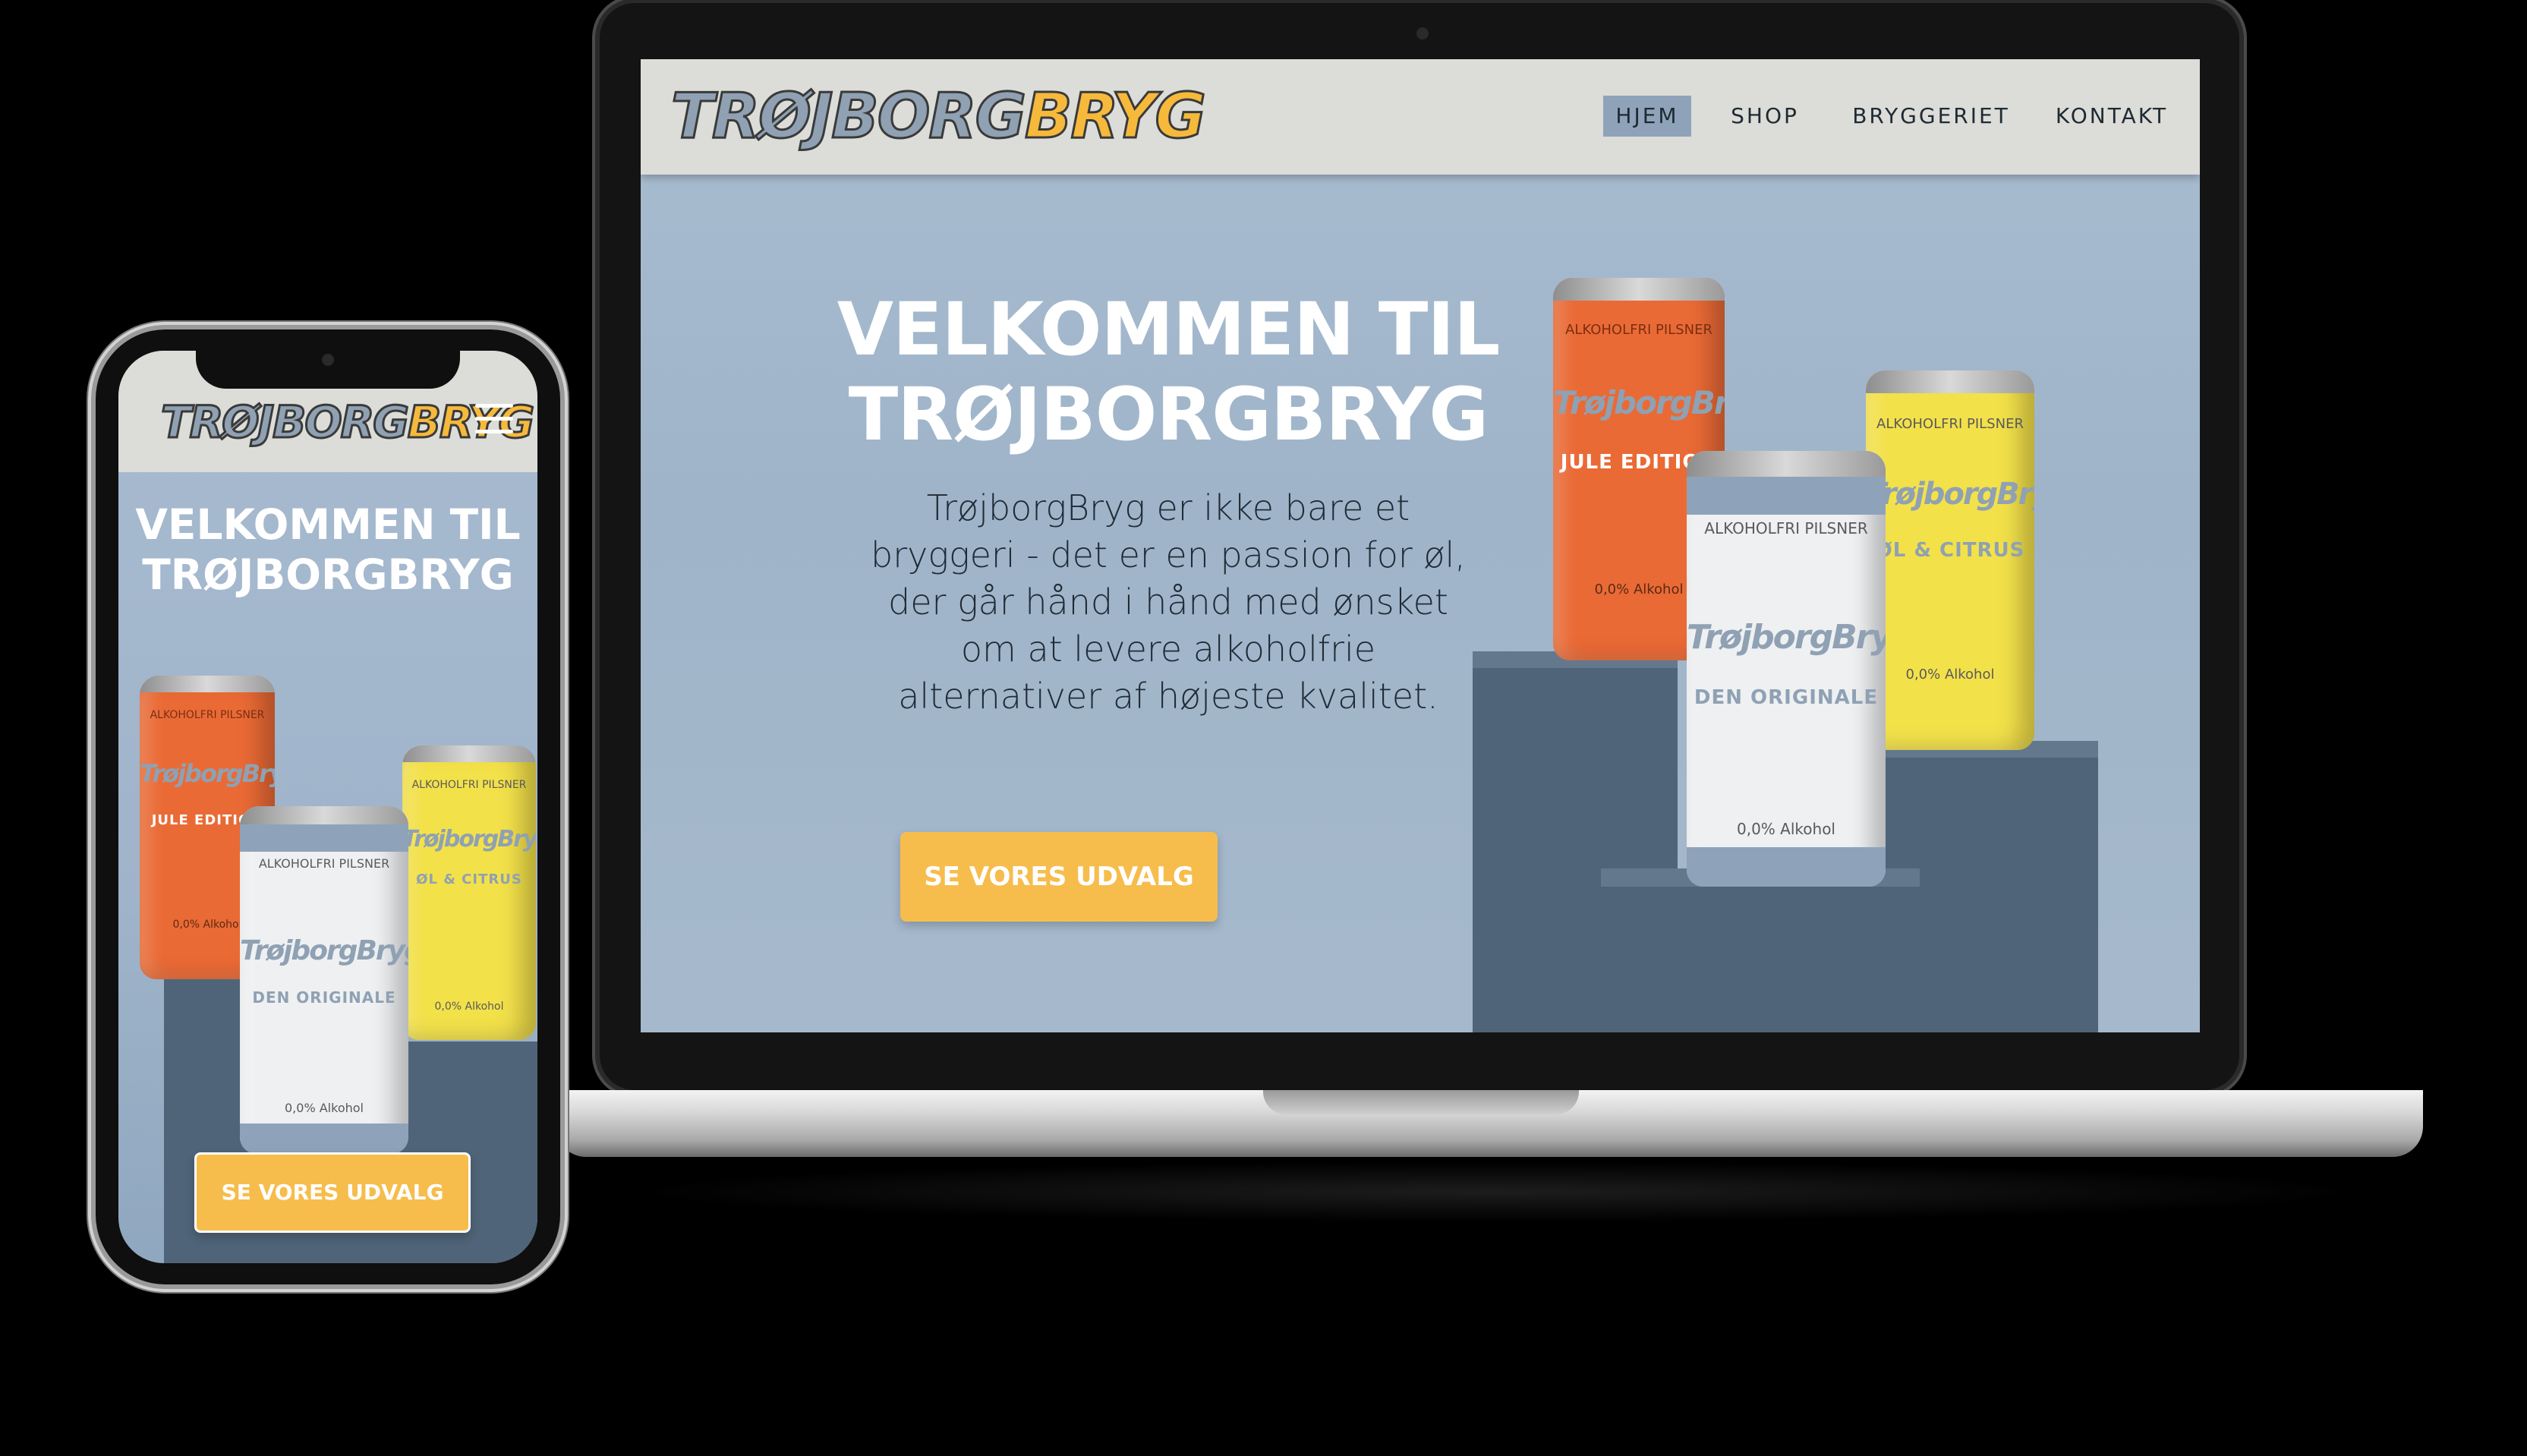 The image size is (2527, 1456). I want to click on mobile-hero-title: VELKOMMEN TIL TRØJBORGBRYG, so click(328, 550).